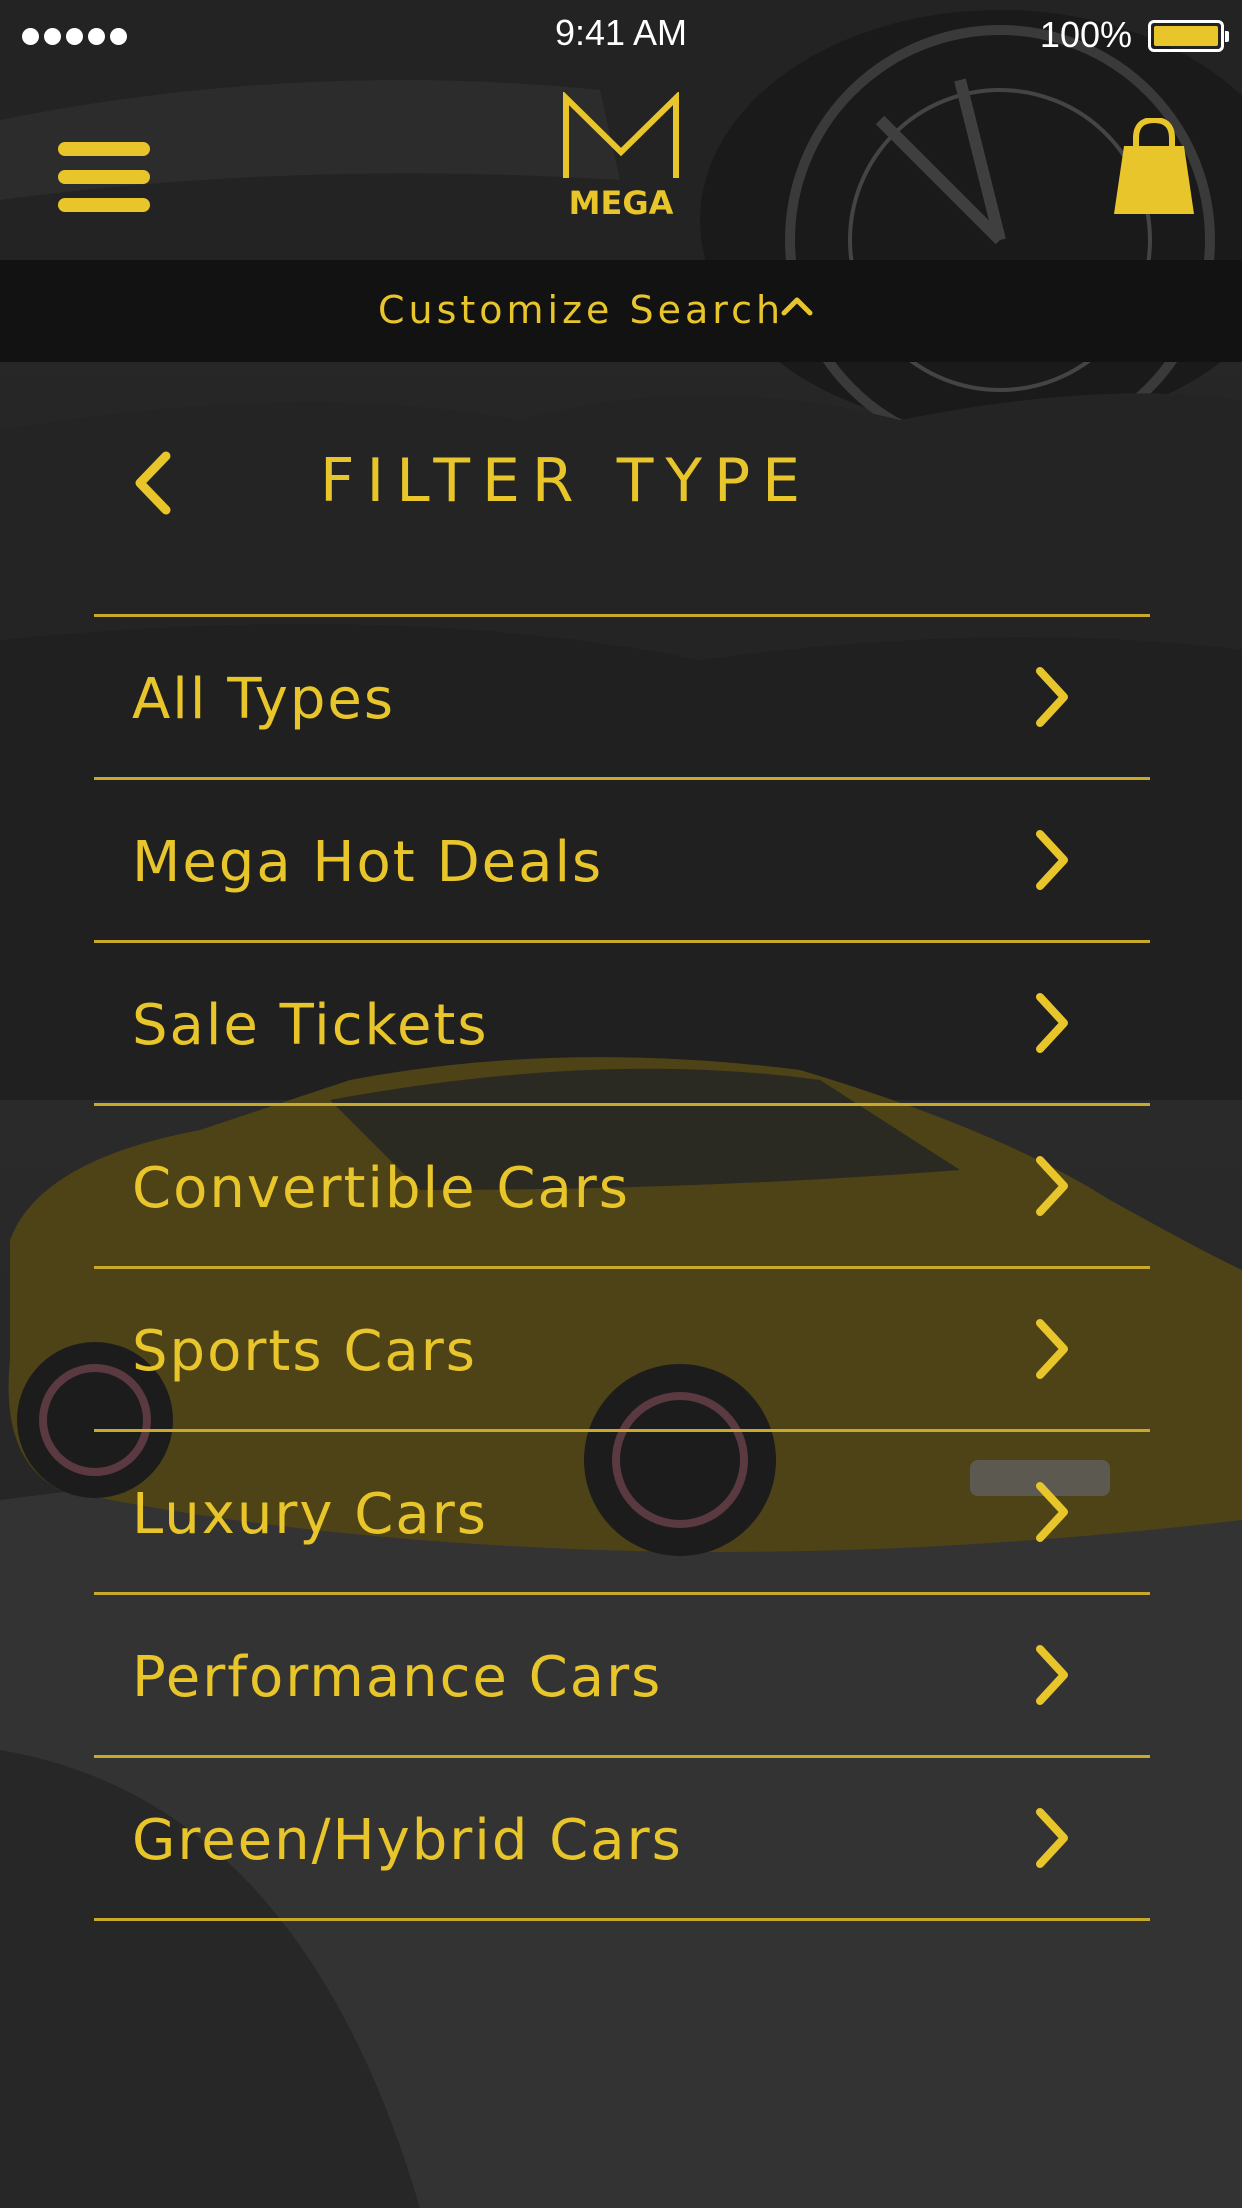 Image resolution: width=1242 pixels, height=2208 pixels. I want to click on filter-item-all-types: All Types, so click(622, 695).